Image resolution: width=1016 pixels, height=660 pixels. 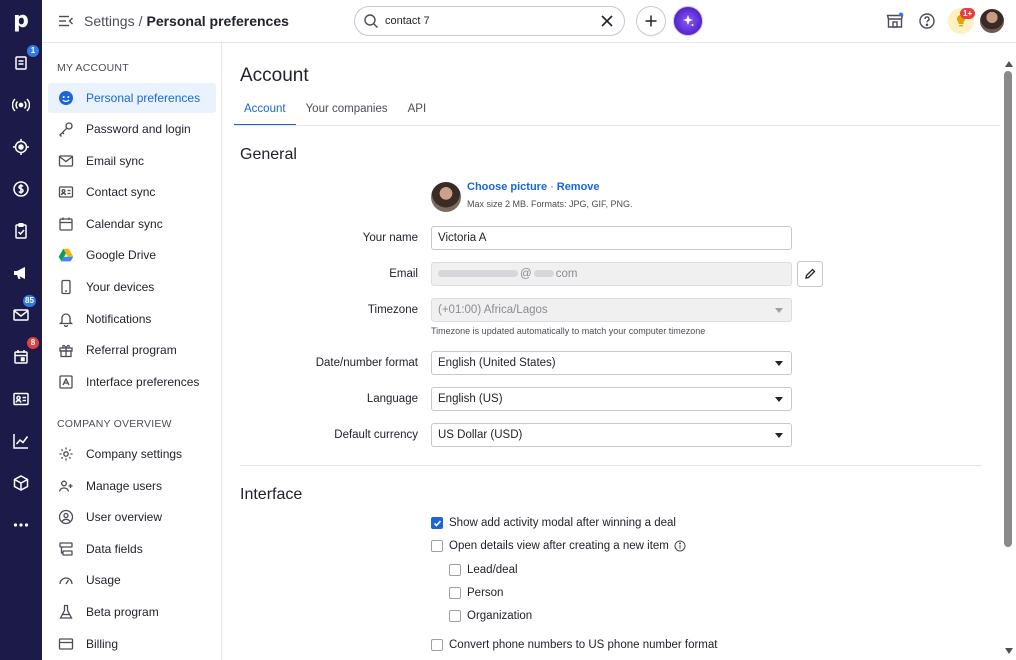 I want to click on sidebar-item-notifications: Notifications, so click(x=132, y=319).